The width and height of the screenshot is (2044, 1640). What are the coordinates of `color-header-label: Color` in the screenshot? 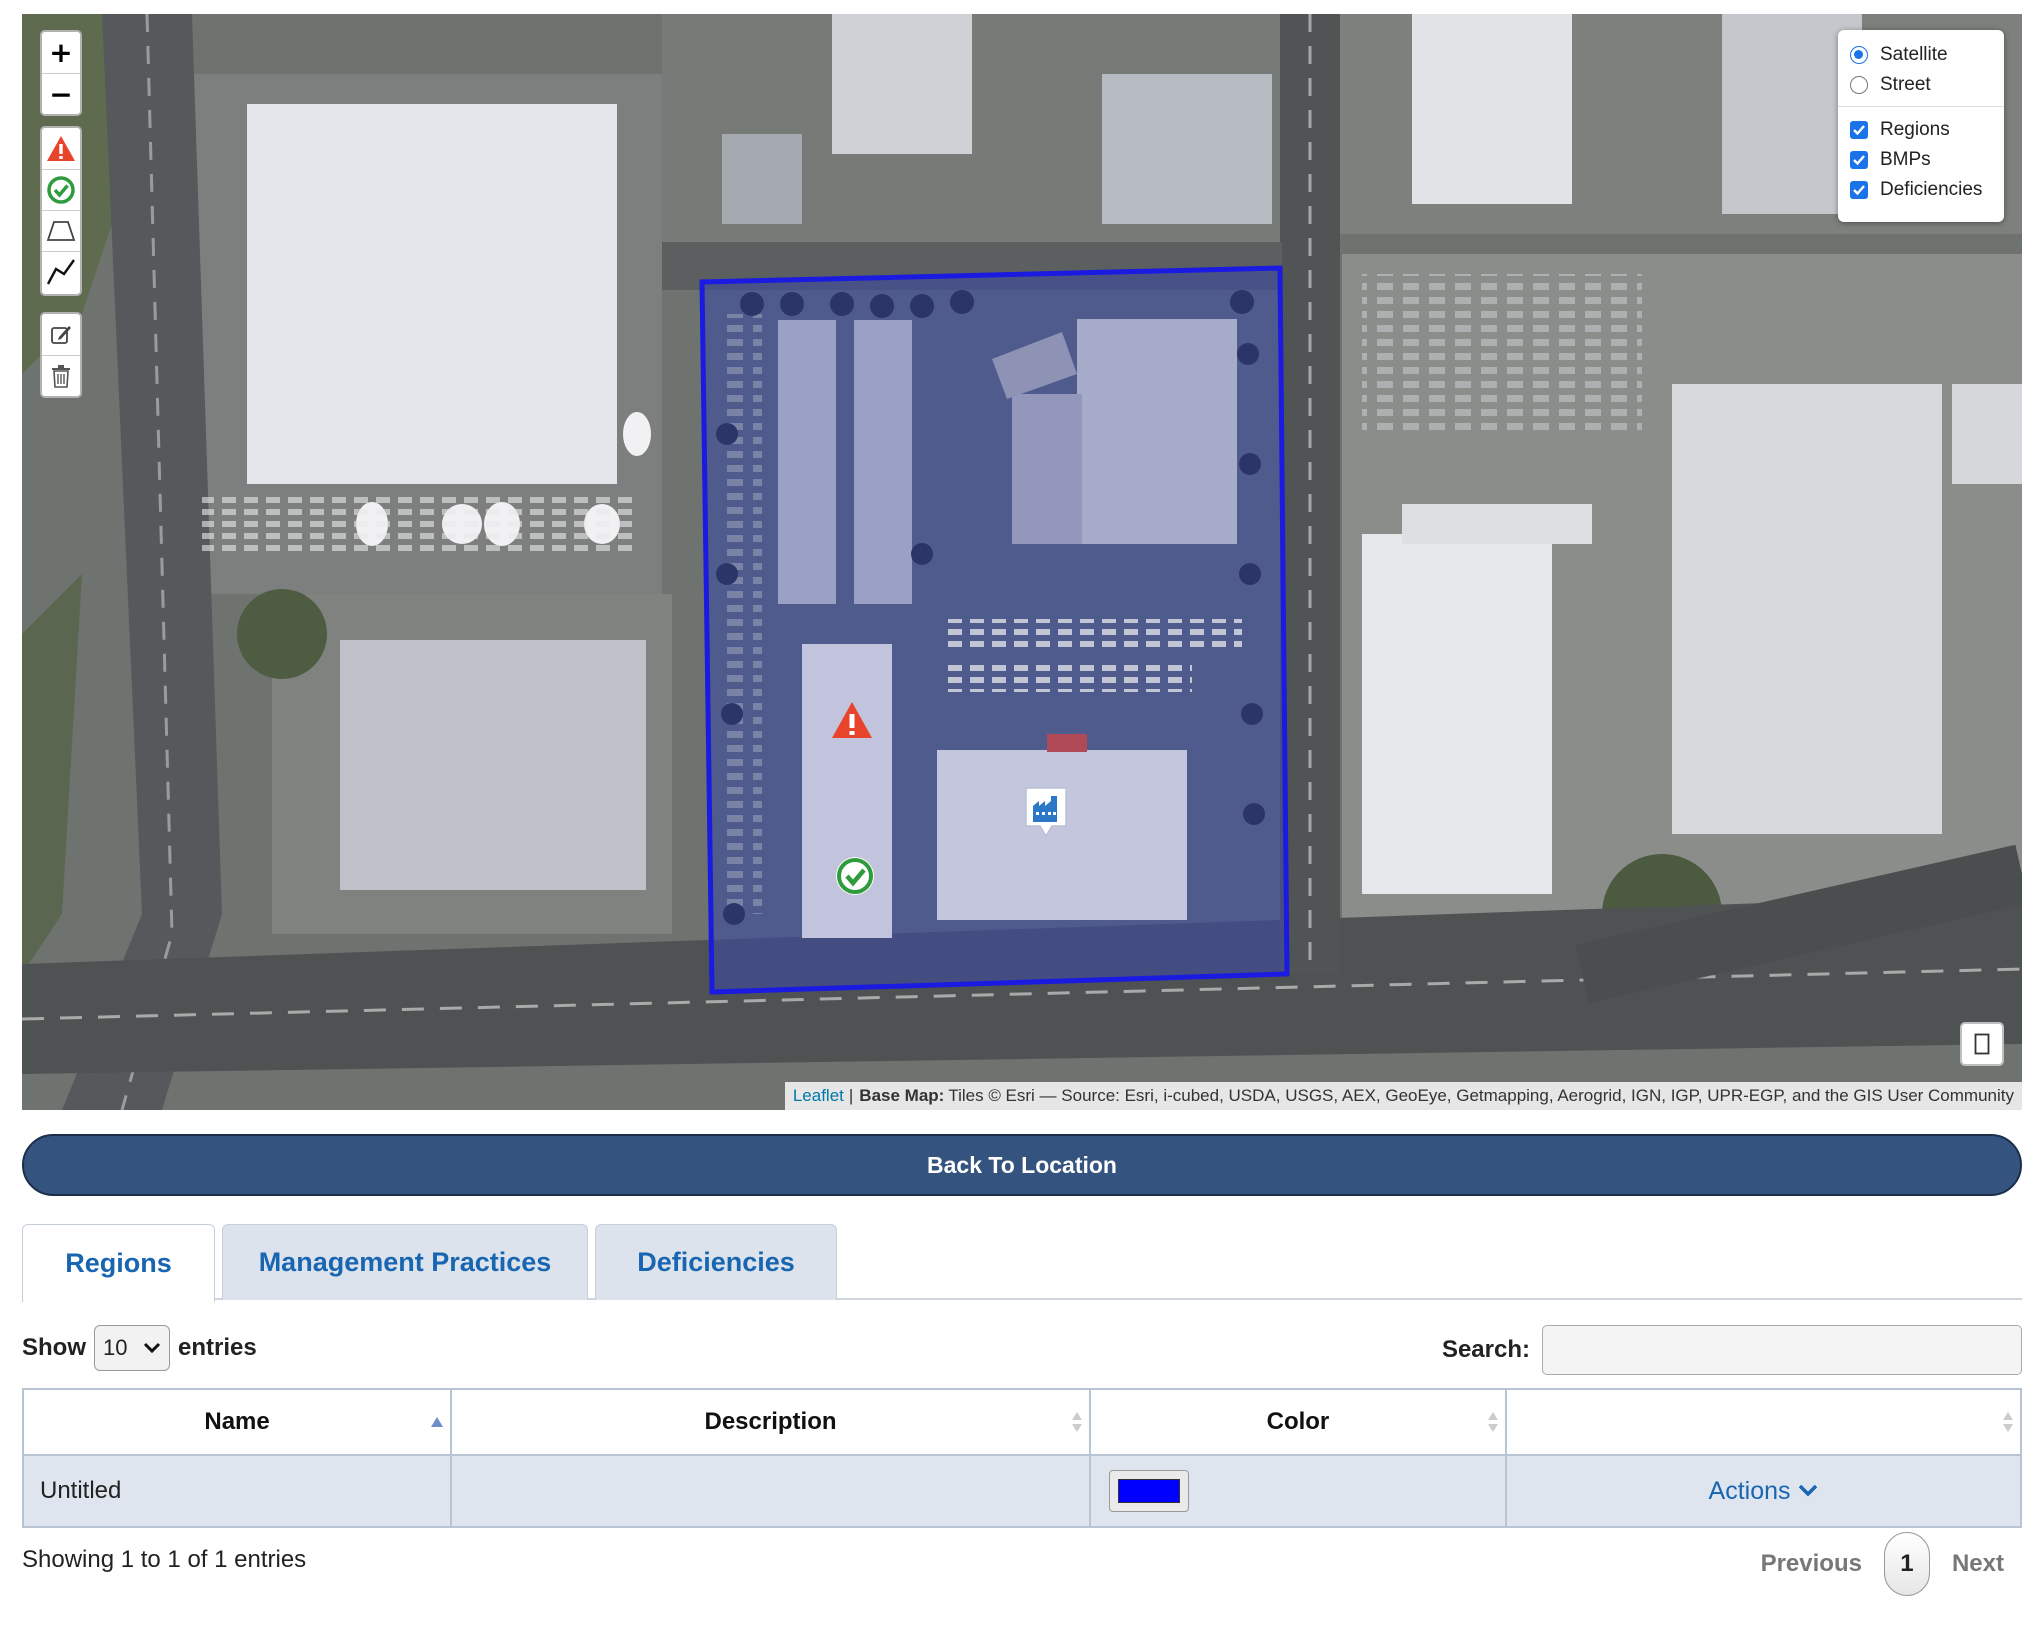 It's located at (1298, 1421).